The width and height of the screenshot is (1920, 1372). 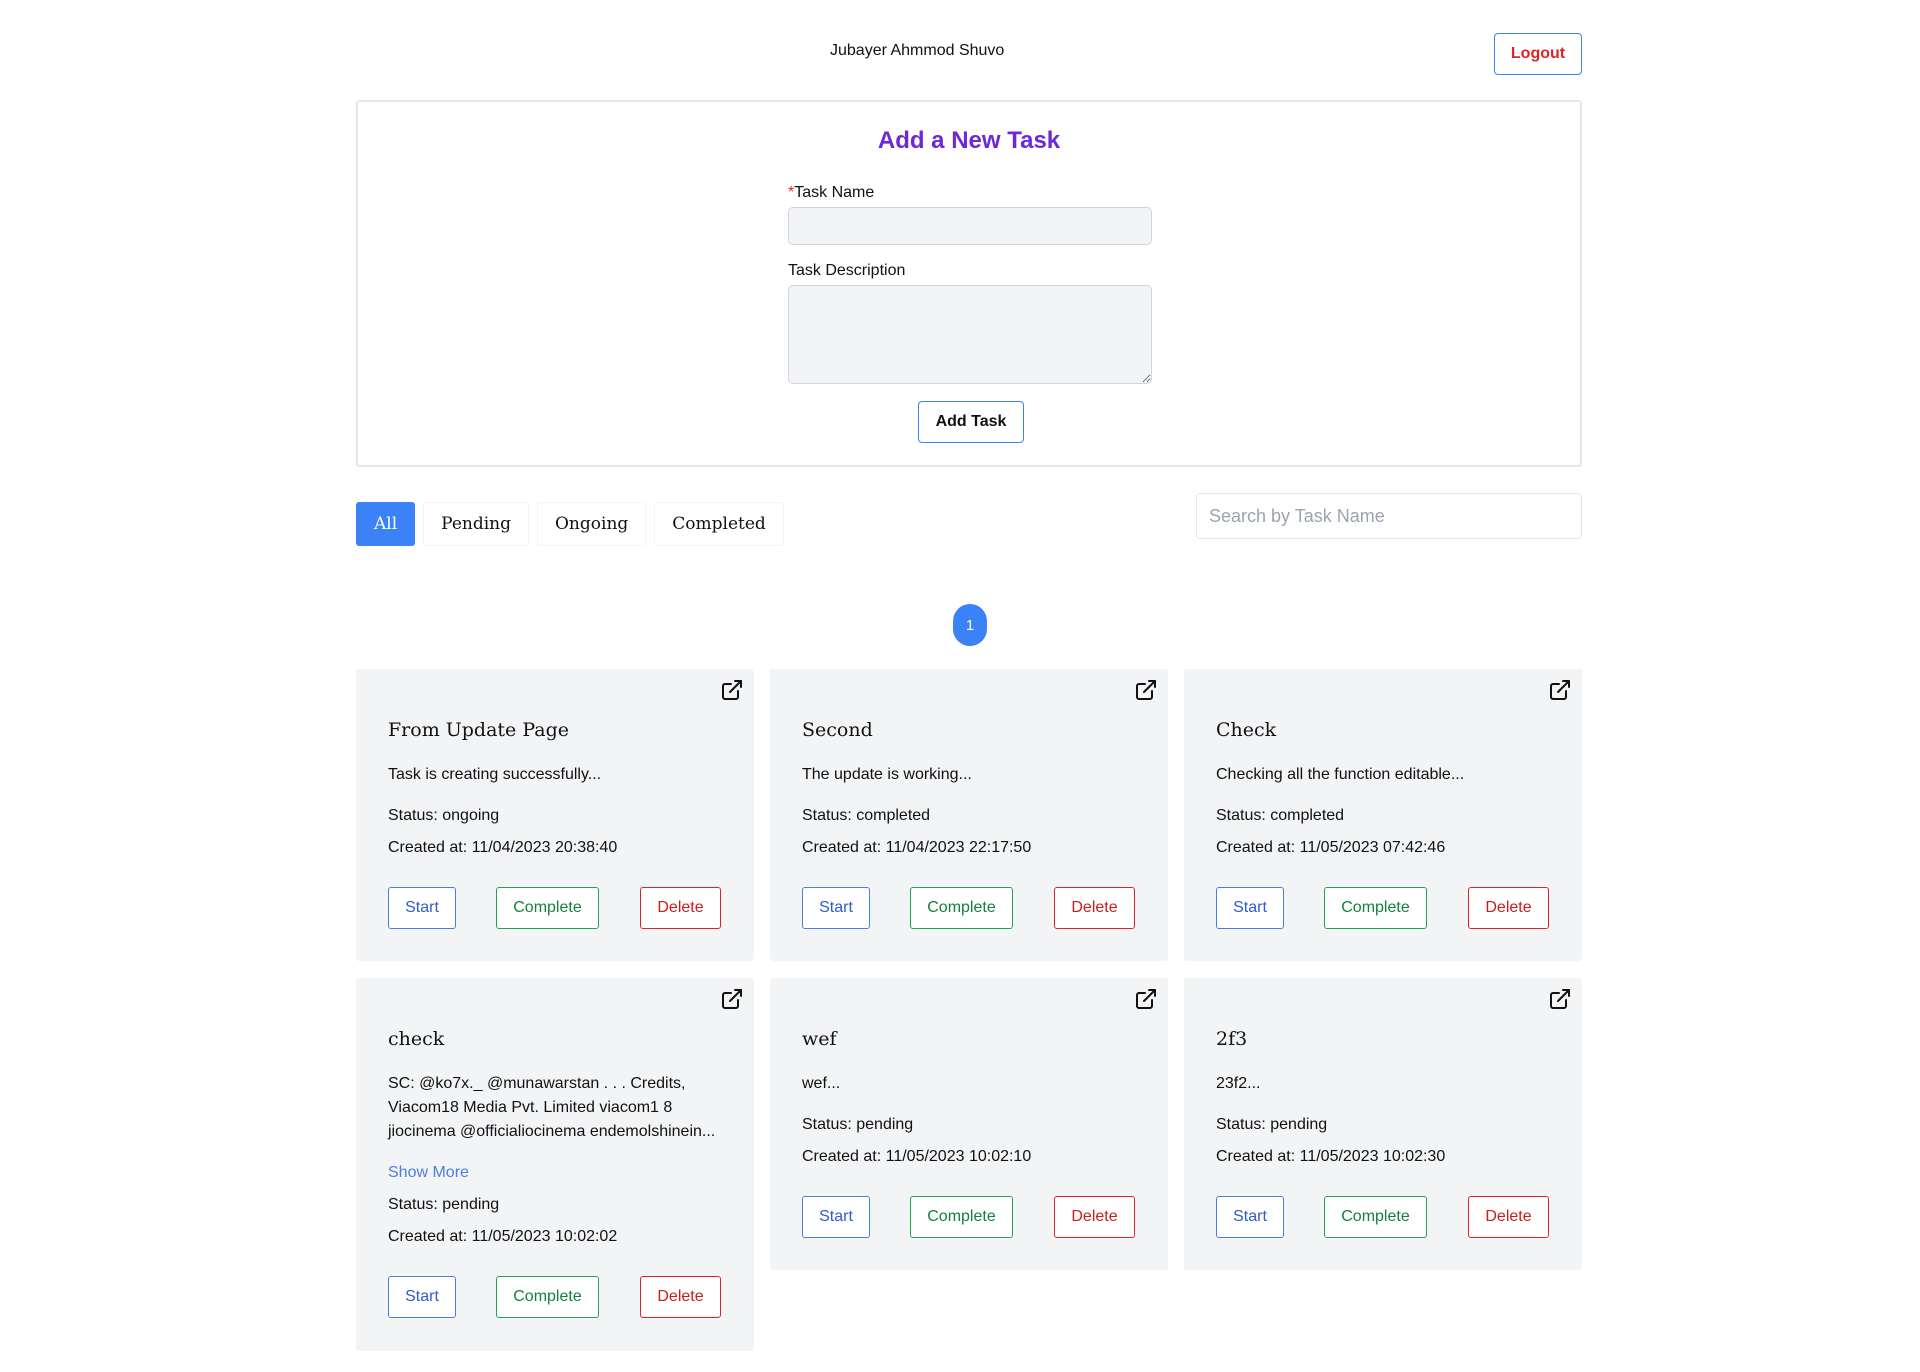 I want to click on task-description-input, so click(x=970, y=334).